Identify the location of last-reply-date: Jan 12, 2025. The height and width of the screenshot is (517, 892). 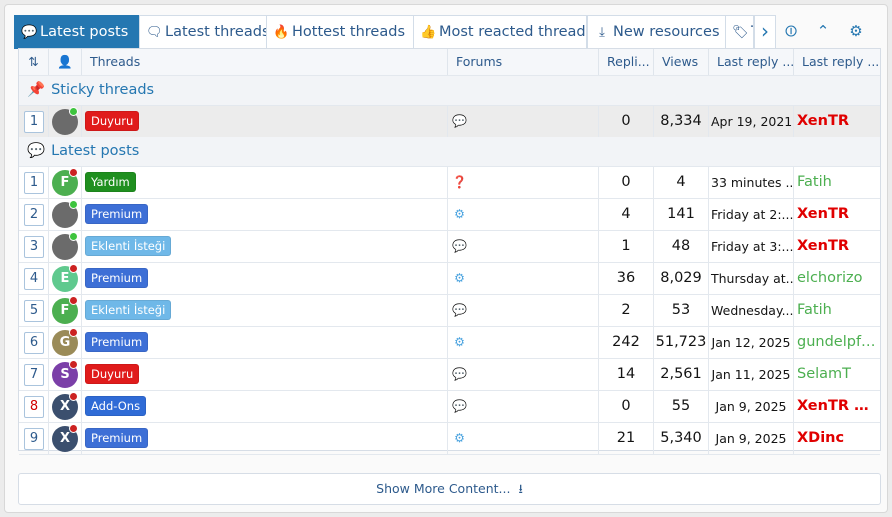
(751, 342).